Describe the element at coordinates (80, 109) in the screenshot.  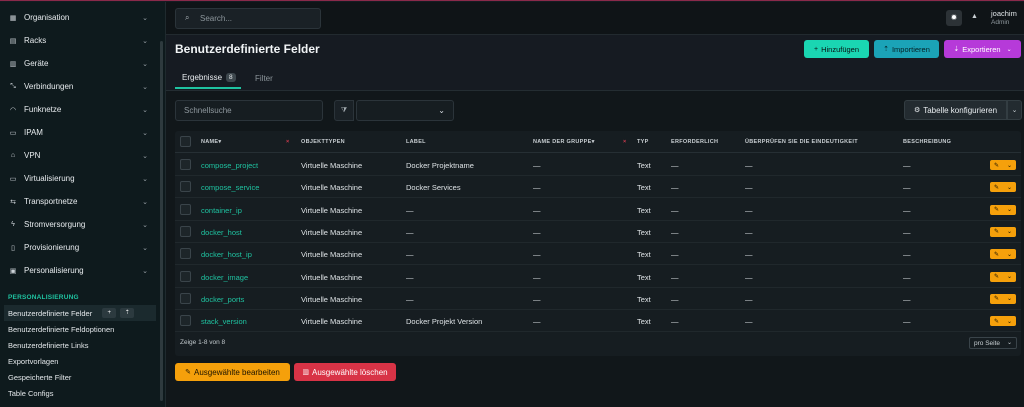
I see `sidebar-item-funknetze: ◠ Funknetze ⌄` at that location.